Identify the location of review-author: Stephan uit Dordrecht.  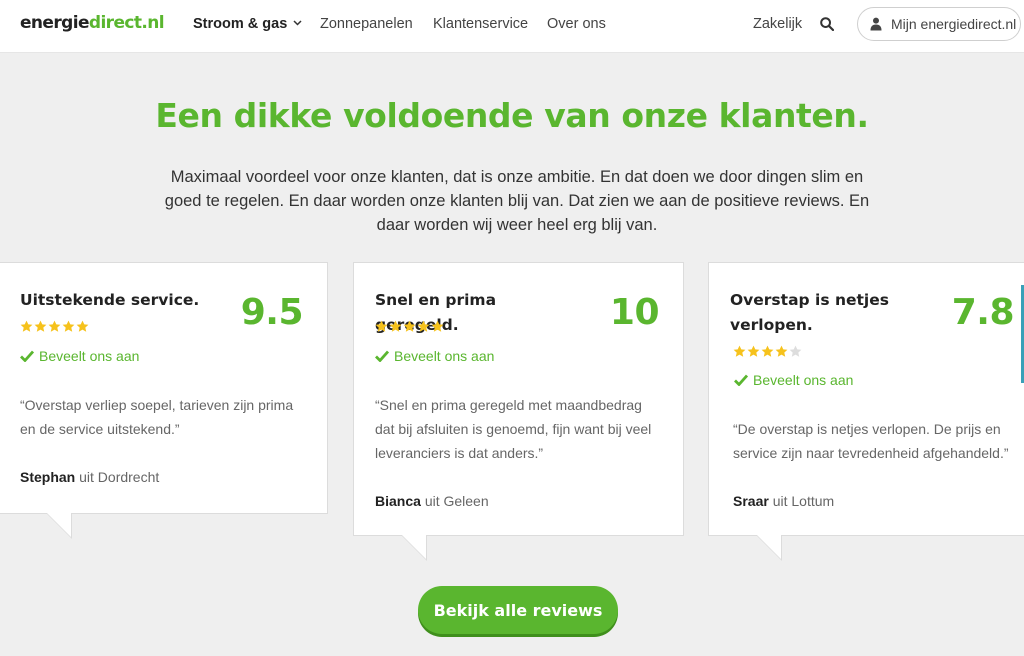
(89, 477).